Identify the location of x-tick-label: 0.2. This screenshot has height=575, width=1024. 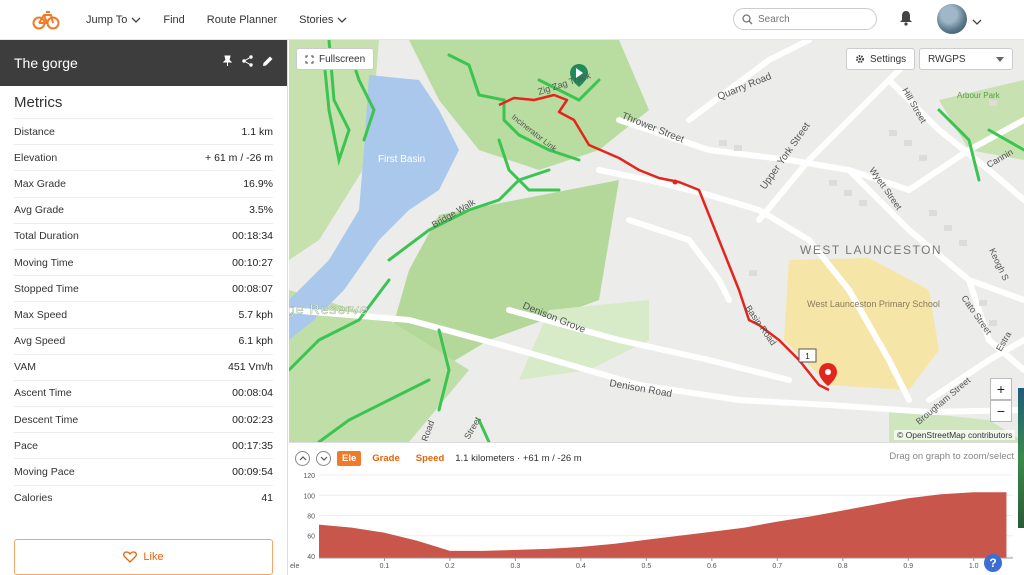
(450, 566).